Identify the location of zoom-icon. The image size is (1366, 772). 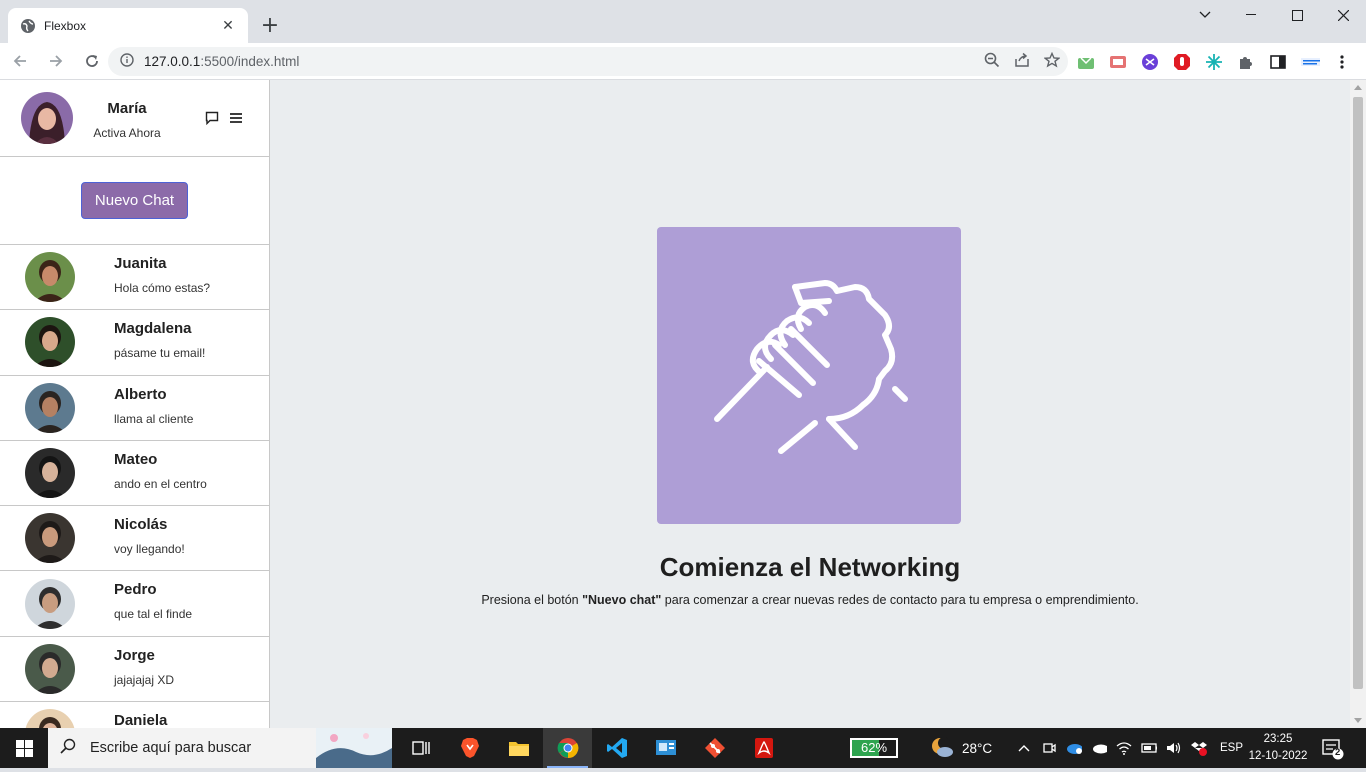
(992, 62).